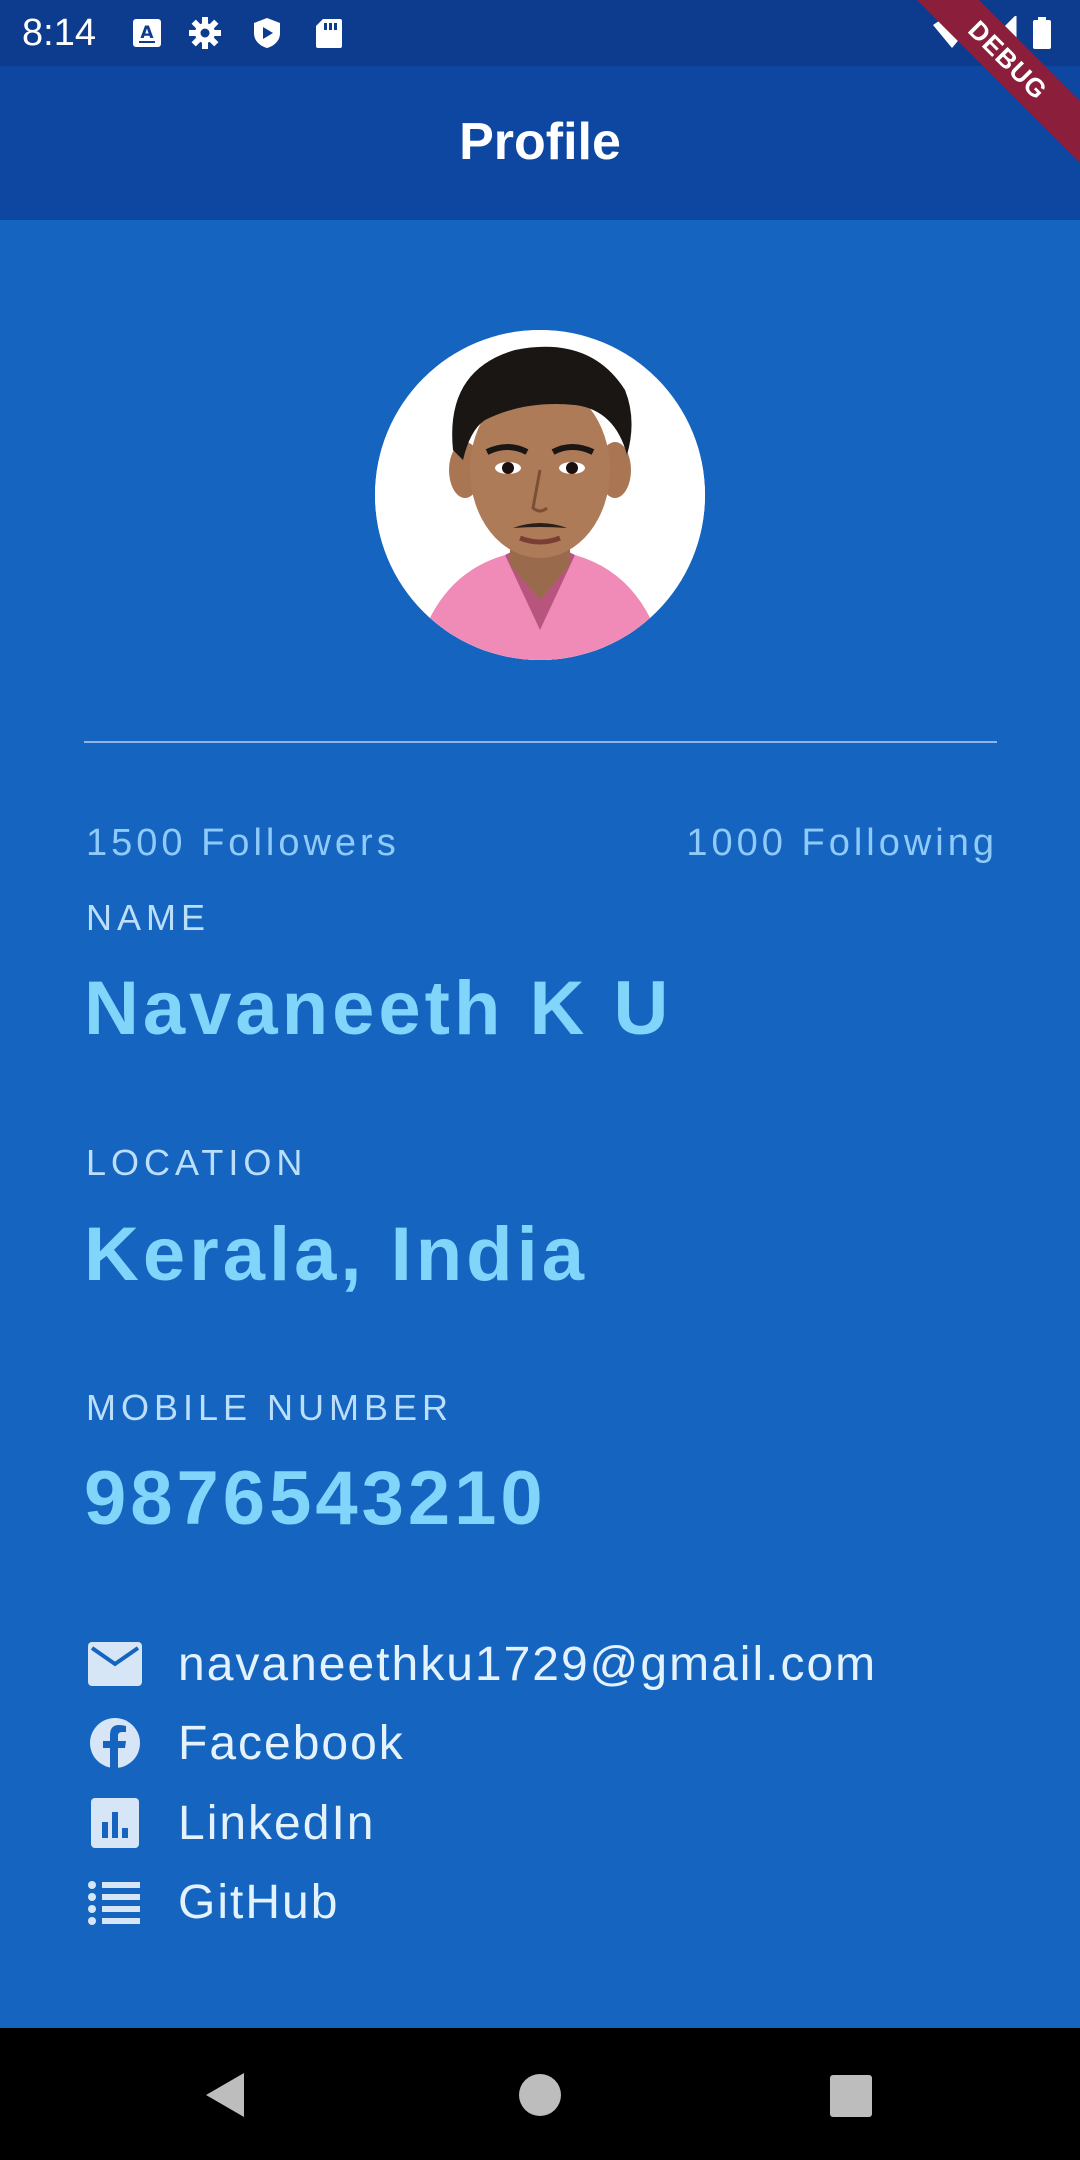 Image resolution: width=1080 pixels, height=2160 pixels. Describe the element at coordinates (197, 1162) in the screenshot. I see `location-label: LOCATION` at that location.